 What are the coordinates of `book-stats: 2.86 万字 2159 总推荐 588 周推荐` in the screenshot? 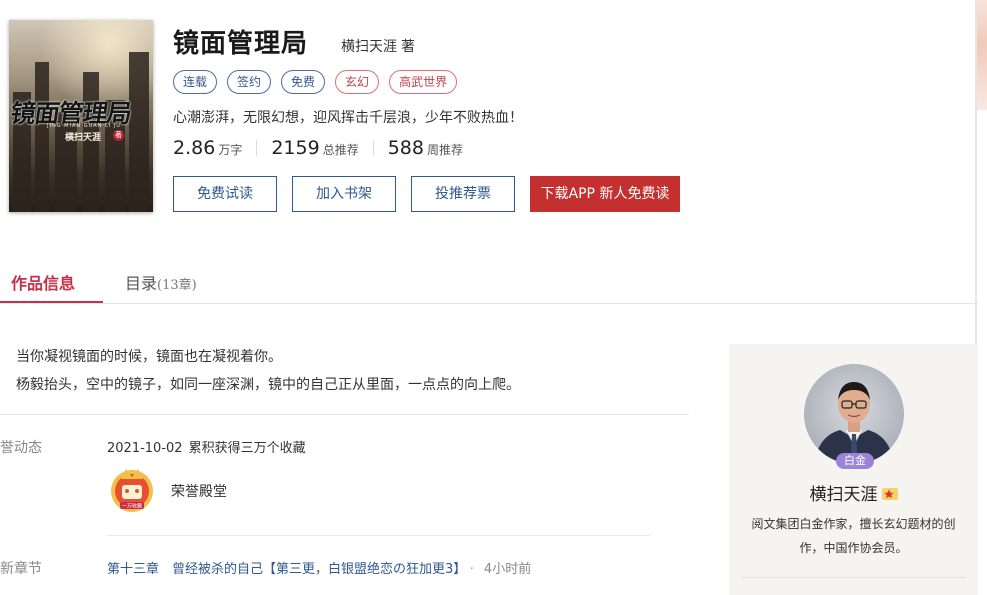 It's located at (318, 148).